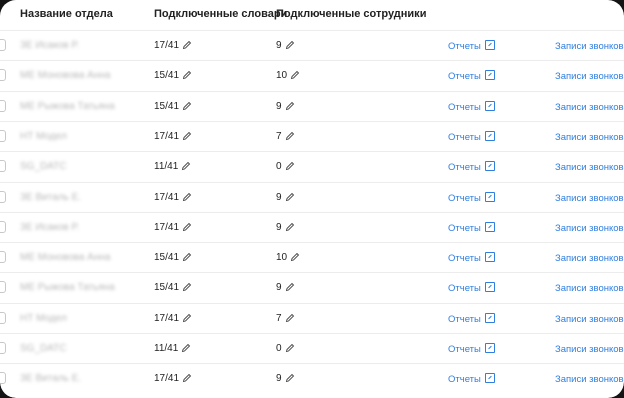 This screenshot has width=624, height=398. Describe the element at coordinates (312, 318) in the screenshot. I see `table-row: НТ Модел 17/41 7 Отчеты Записи звонков` at that location.